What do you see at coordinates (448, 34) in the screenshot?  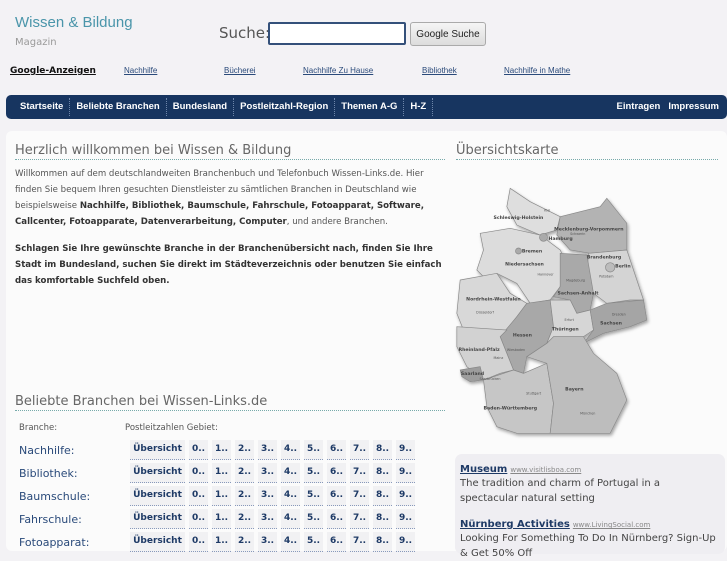 I see `google-search-button: Google Suche` at bounding box center [448, 34].